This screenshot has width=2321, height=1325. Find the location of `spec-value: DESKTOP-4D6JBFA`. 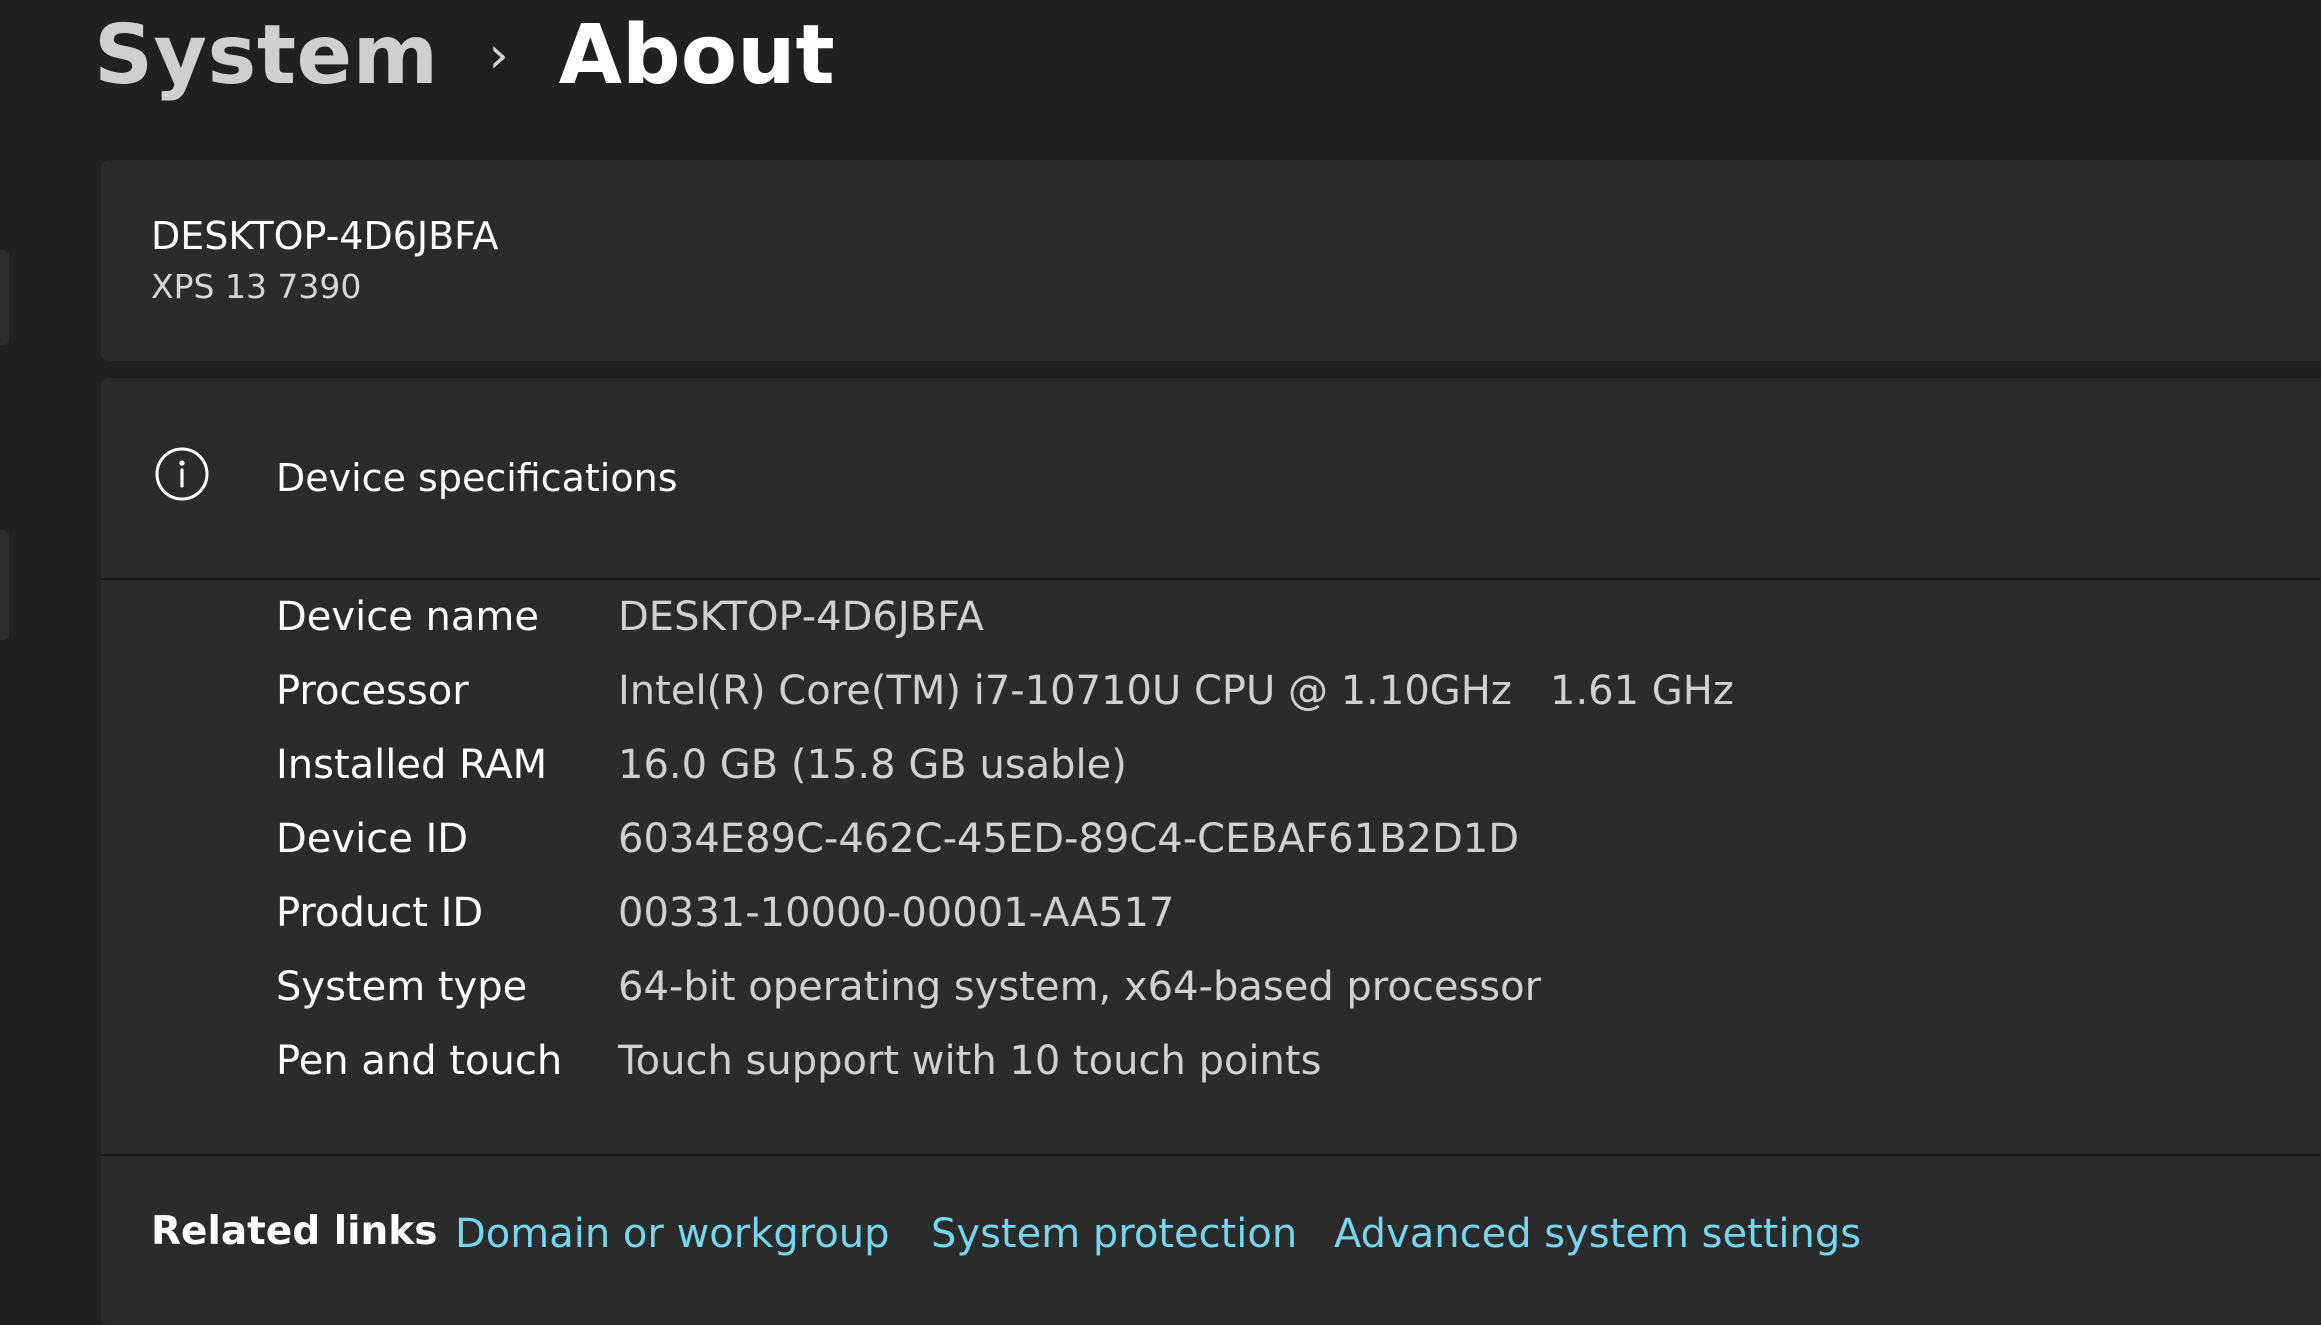

spec-value: DESKTOP-4D6JBFA is located at coordinates (801, 617).